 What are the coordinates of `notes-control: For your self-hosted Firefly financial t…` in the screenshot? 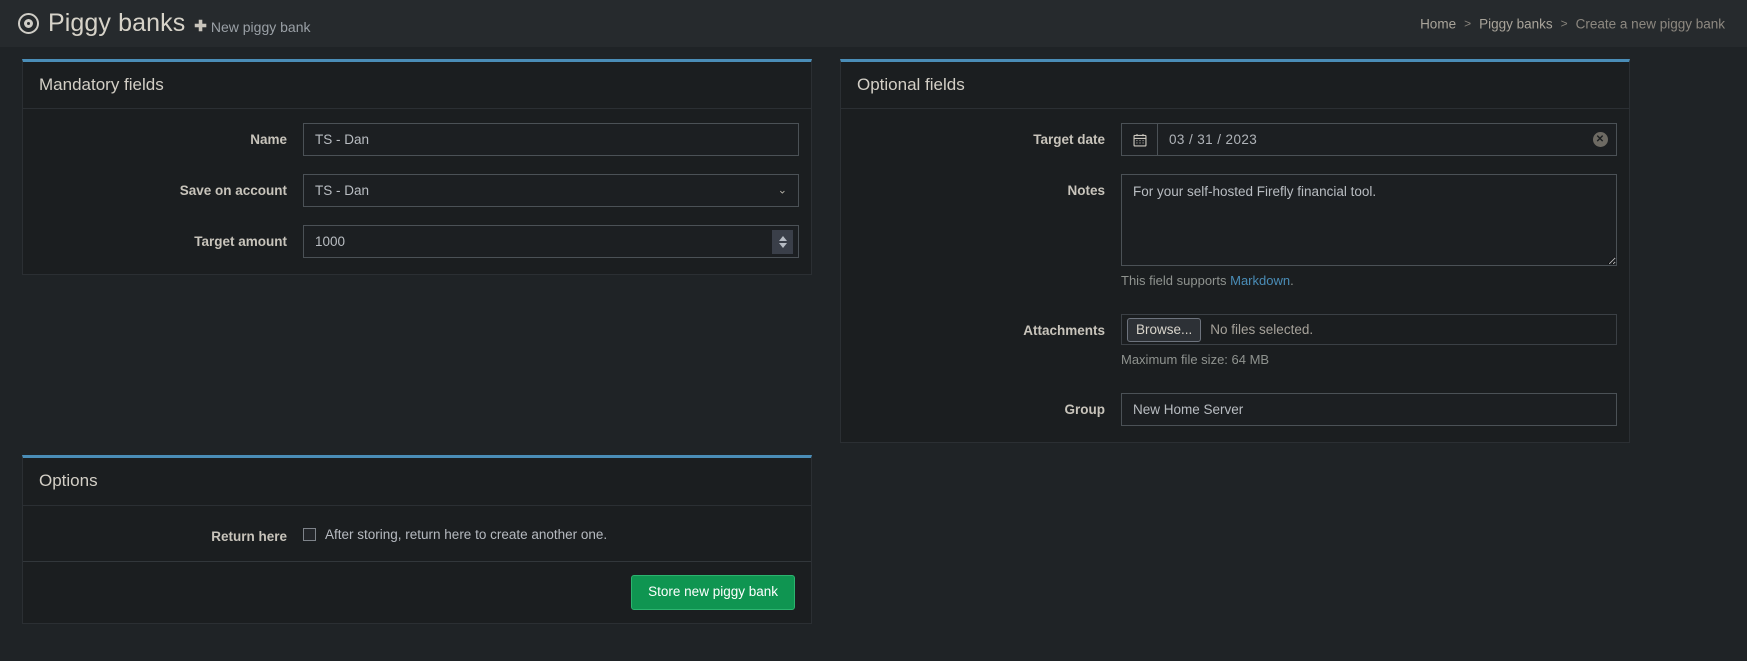 It's located at (1369, 231).